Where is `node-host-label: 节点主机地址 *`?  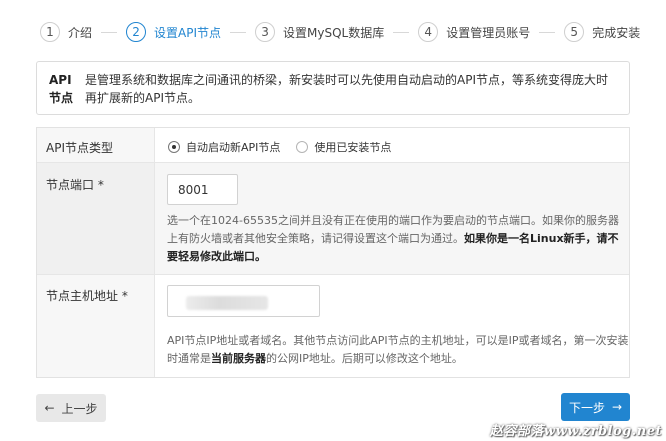 node-host-label: 节点主机地址 * is located at coordinates (87, 296).